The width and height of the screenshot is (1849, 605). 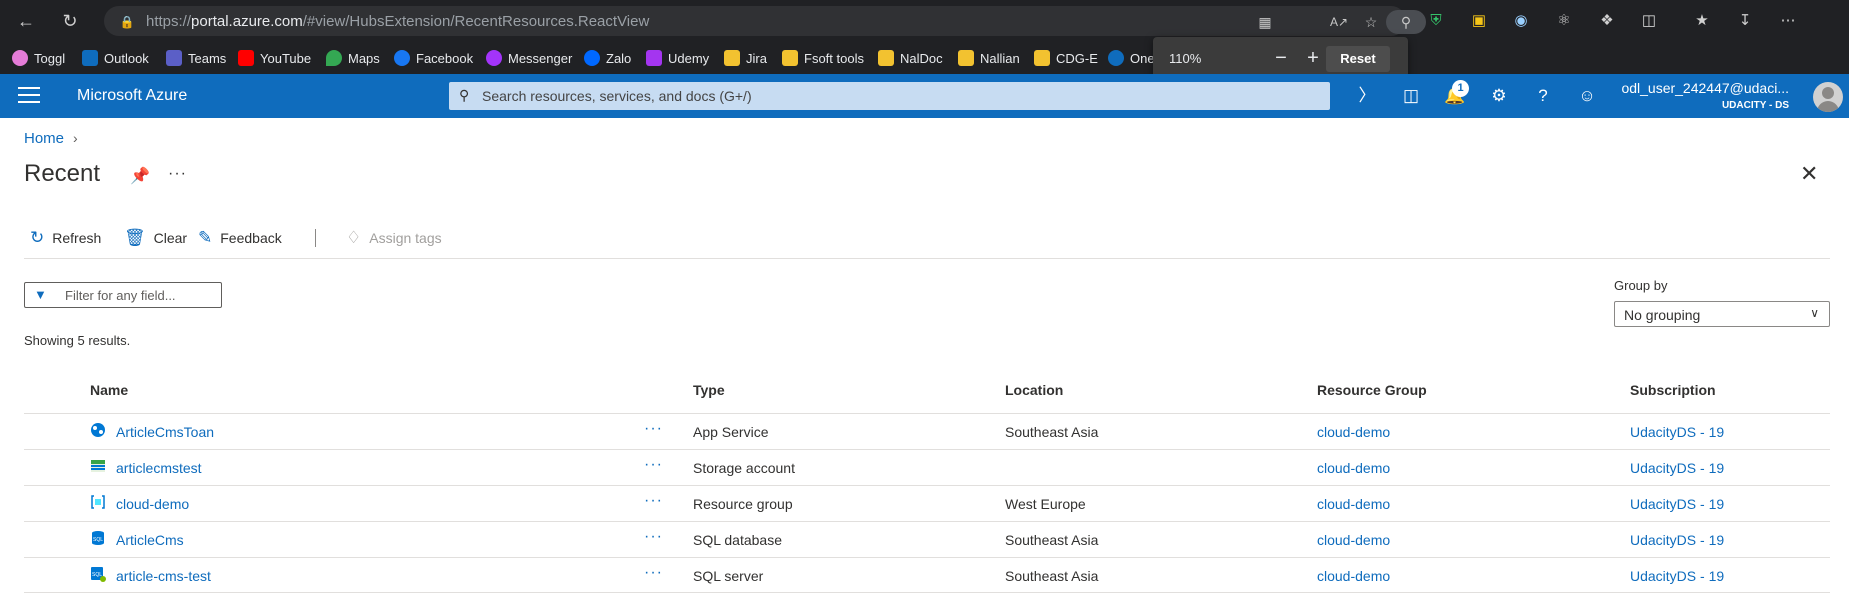 I want to click on column-header-type: Type, so click(x=709, y=390).